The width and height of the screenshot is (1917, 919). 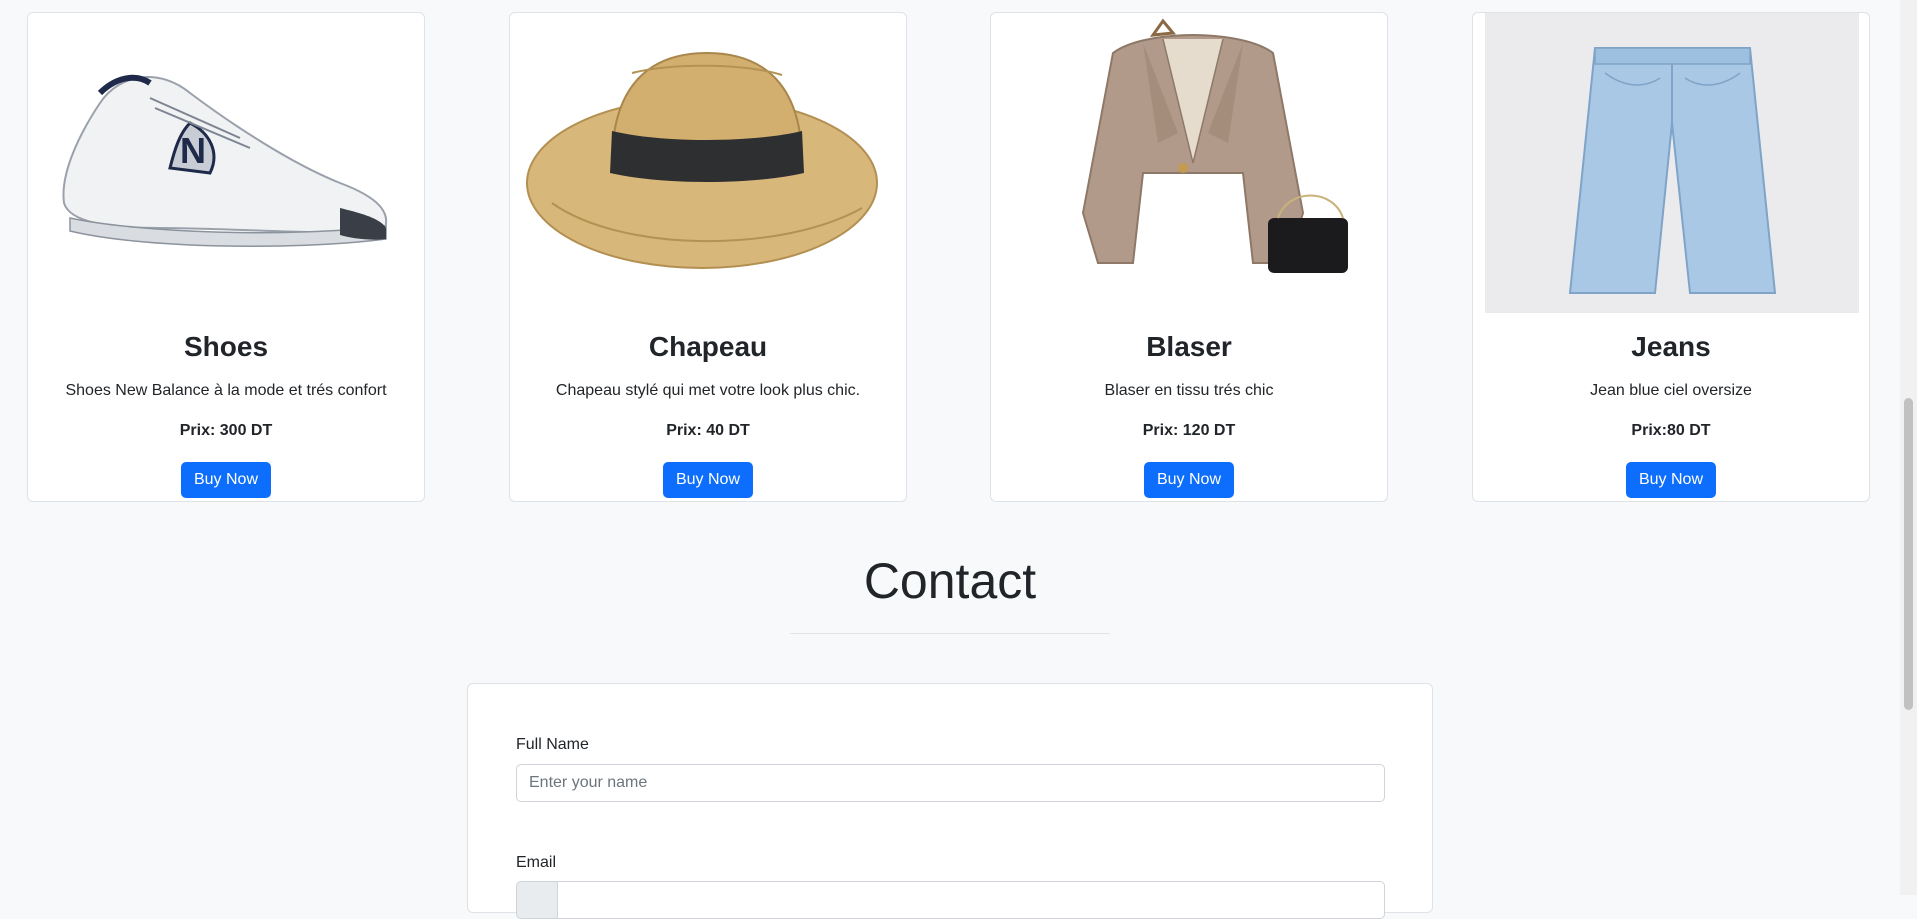 I want to click on product-price: Prix: 120 DT, so click(x=1189, y=430).